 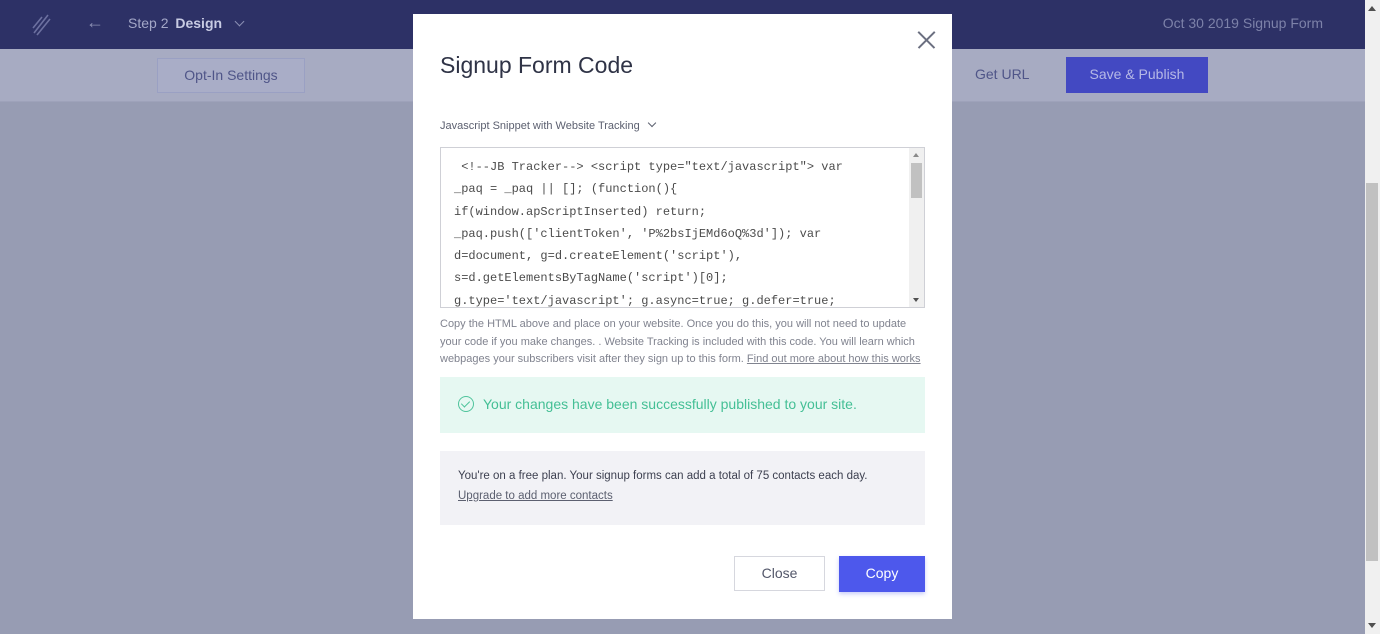 What do you see at coordinates (916, 227) in the screenshot?
I see `code-scrollbar` at bounding box center [916, 227].